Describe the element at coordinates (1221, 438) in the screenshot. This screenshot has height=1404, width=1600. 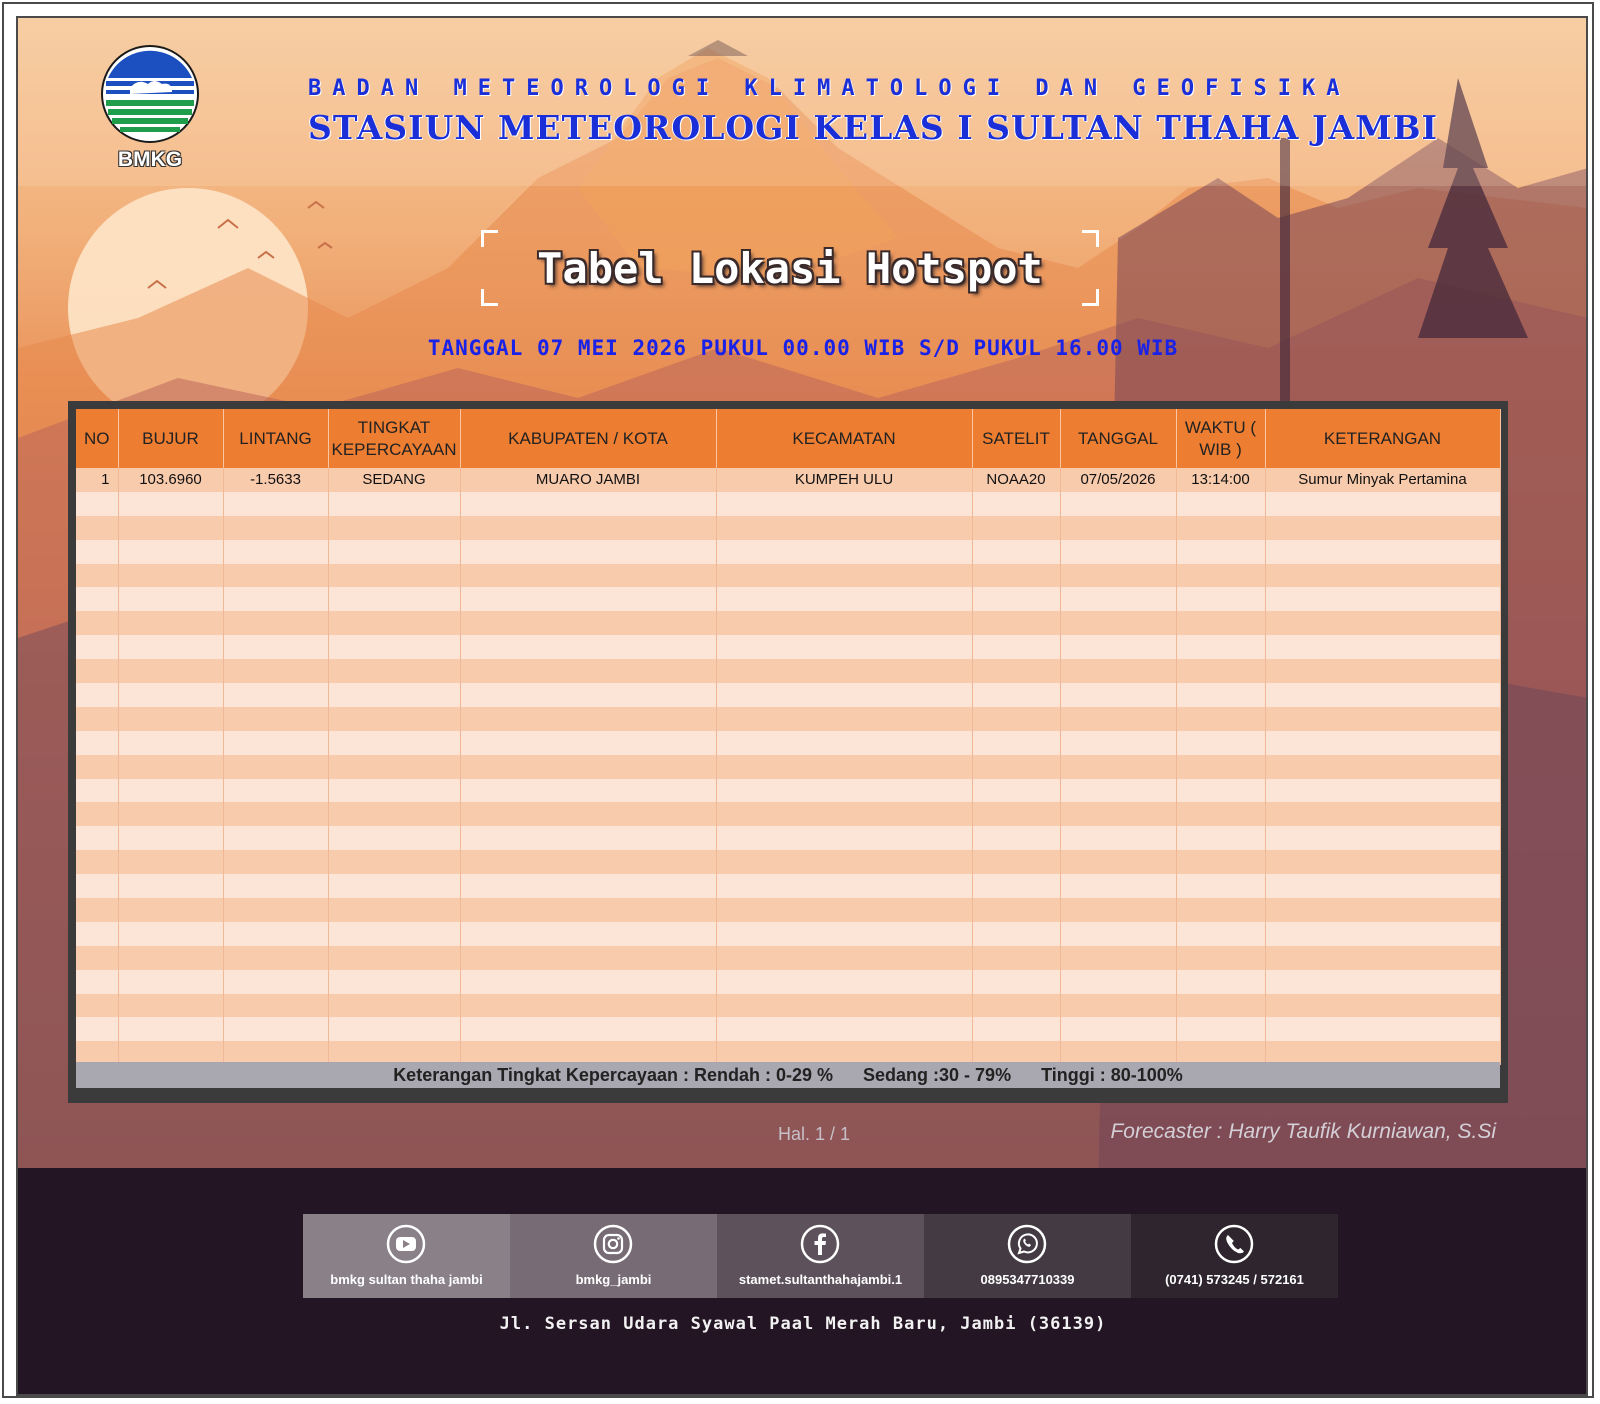
I see `column-header: WAKTU ( WIB )` at that location.